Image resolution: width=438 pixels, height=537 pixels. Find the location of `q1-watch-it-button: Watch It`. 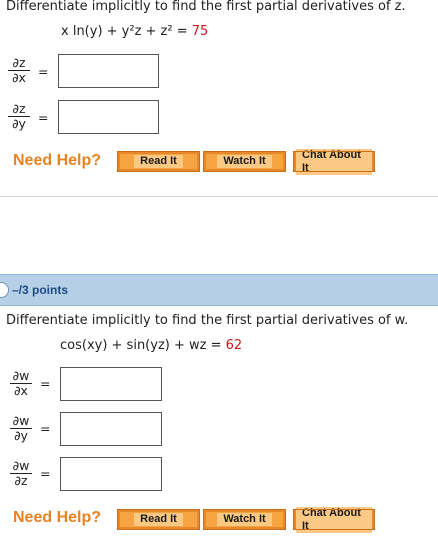

q1-watch-it-button: Watch It is located at coordinates (244, 161).